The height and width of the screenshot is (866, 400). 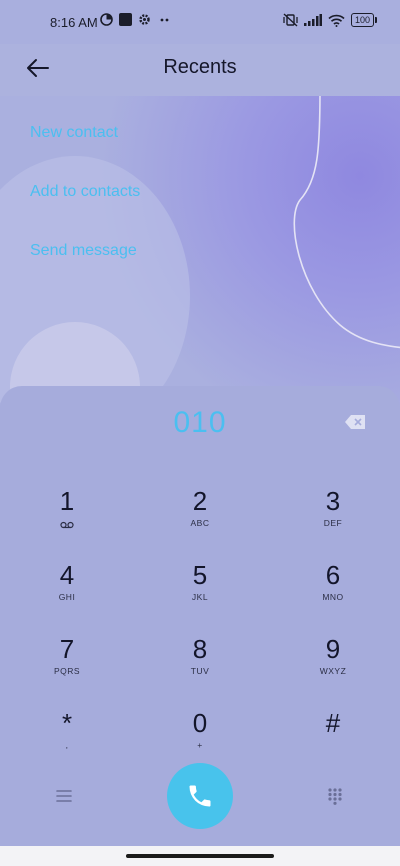 What do you see at coordinates (336, 20) in the screenshot?
I see `wifi-icon` at bounding box center [336, 20].